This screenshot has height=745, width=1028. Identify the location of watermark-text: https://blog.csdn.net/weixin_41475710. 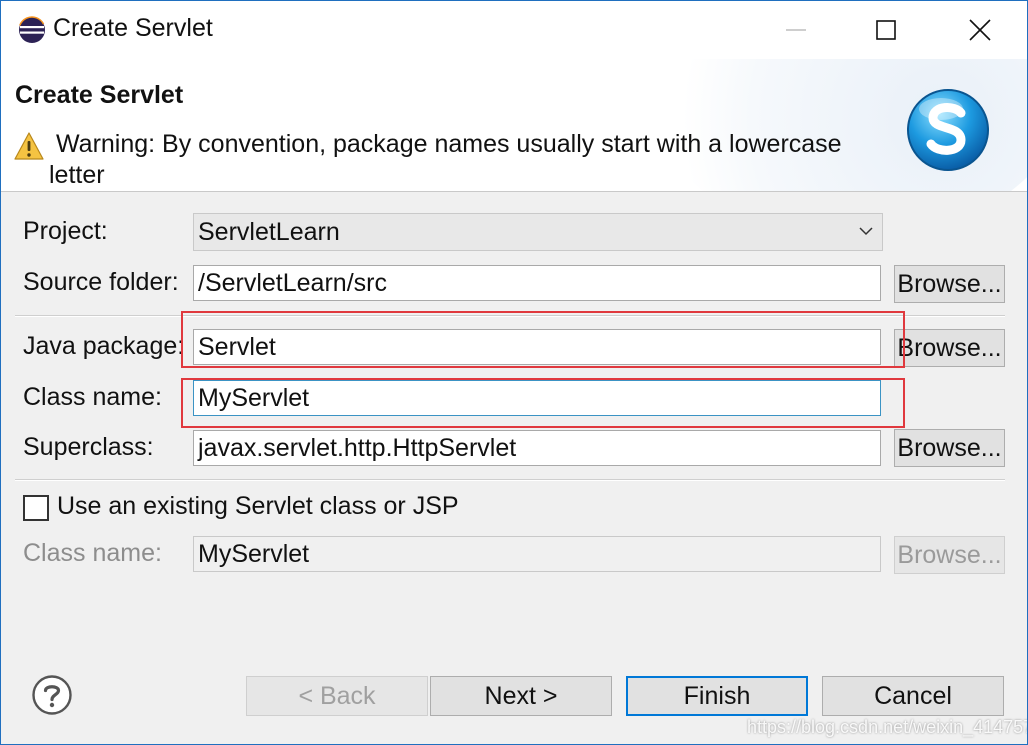
(887, 727).